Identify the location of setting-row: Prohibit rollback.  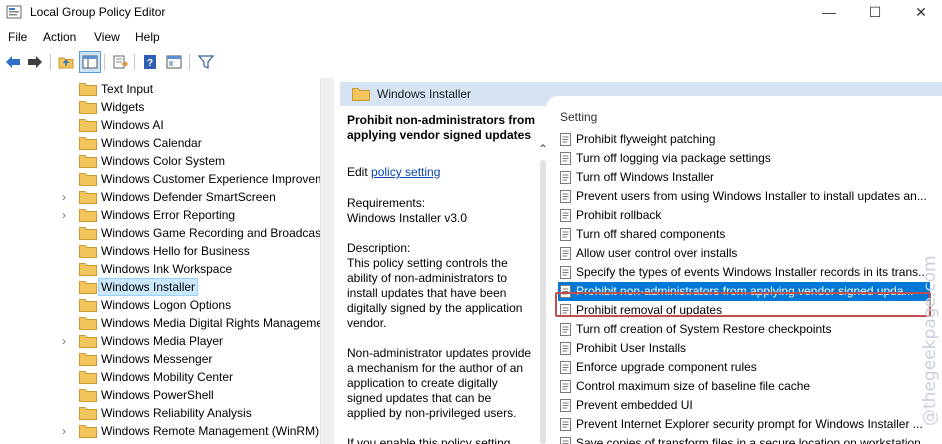
(744, 215).